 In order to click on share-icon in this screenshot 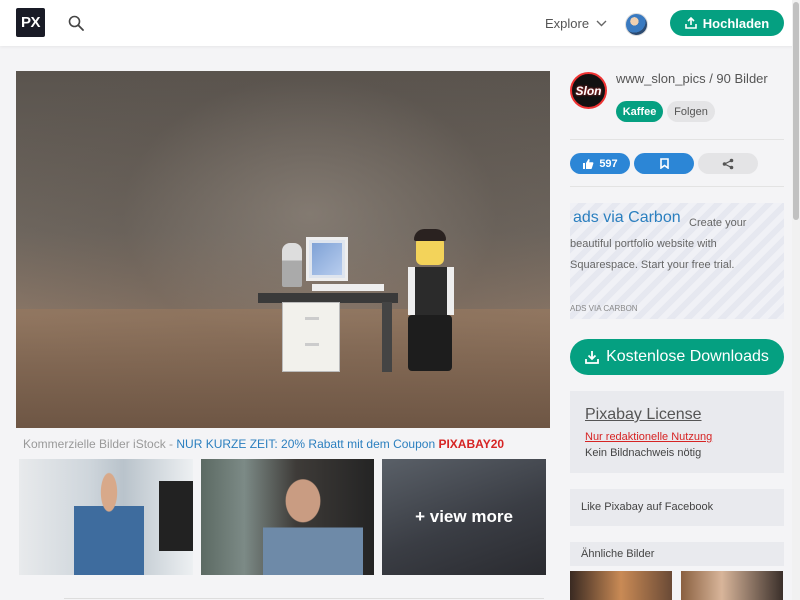, I will do `click(728, 163)`.